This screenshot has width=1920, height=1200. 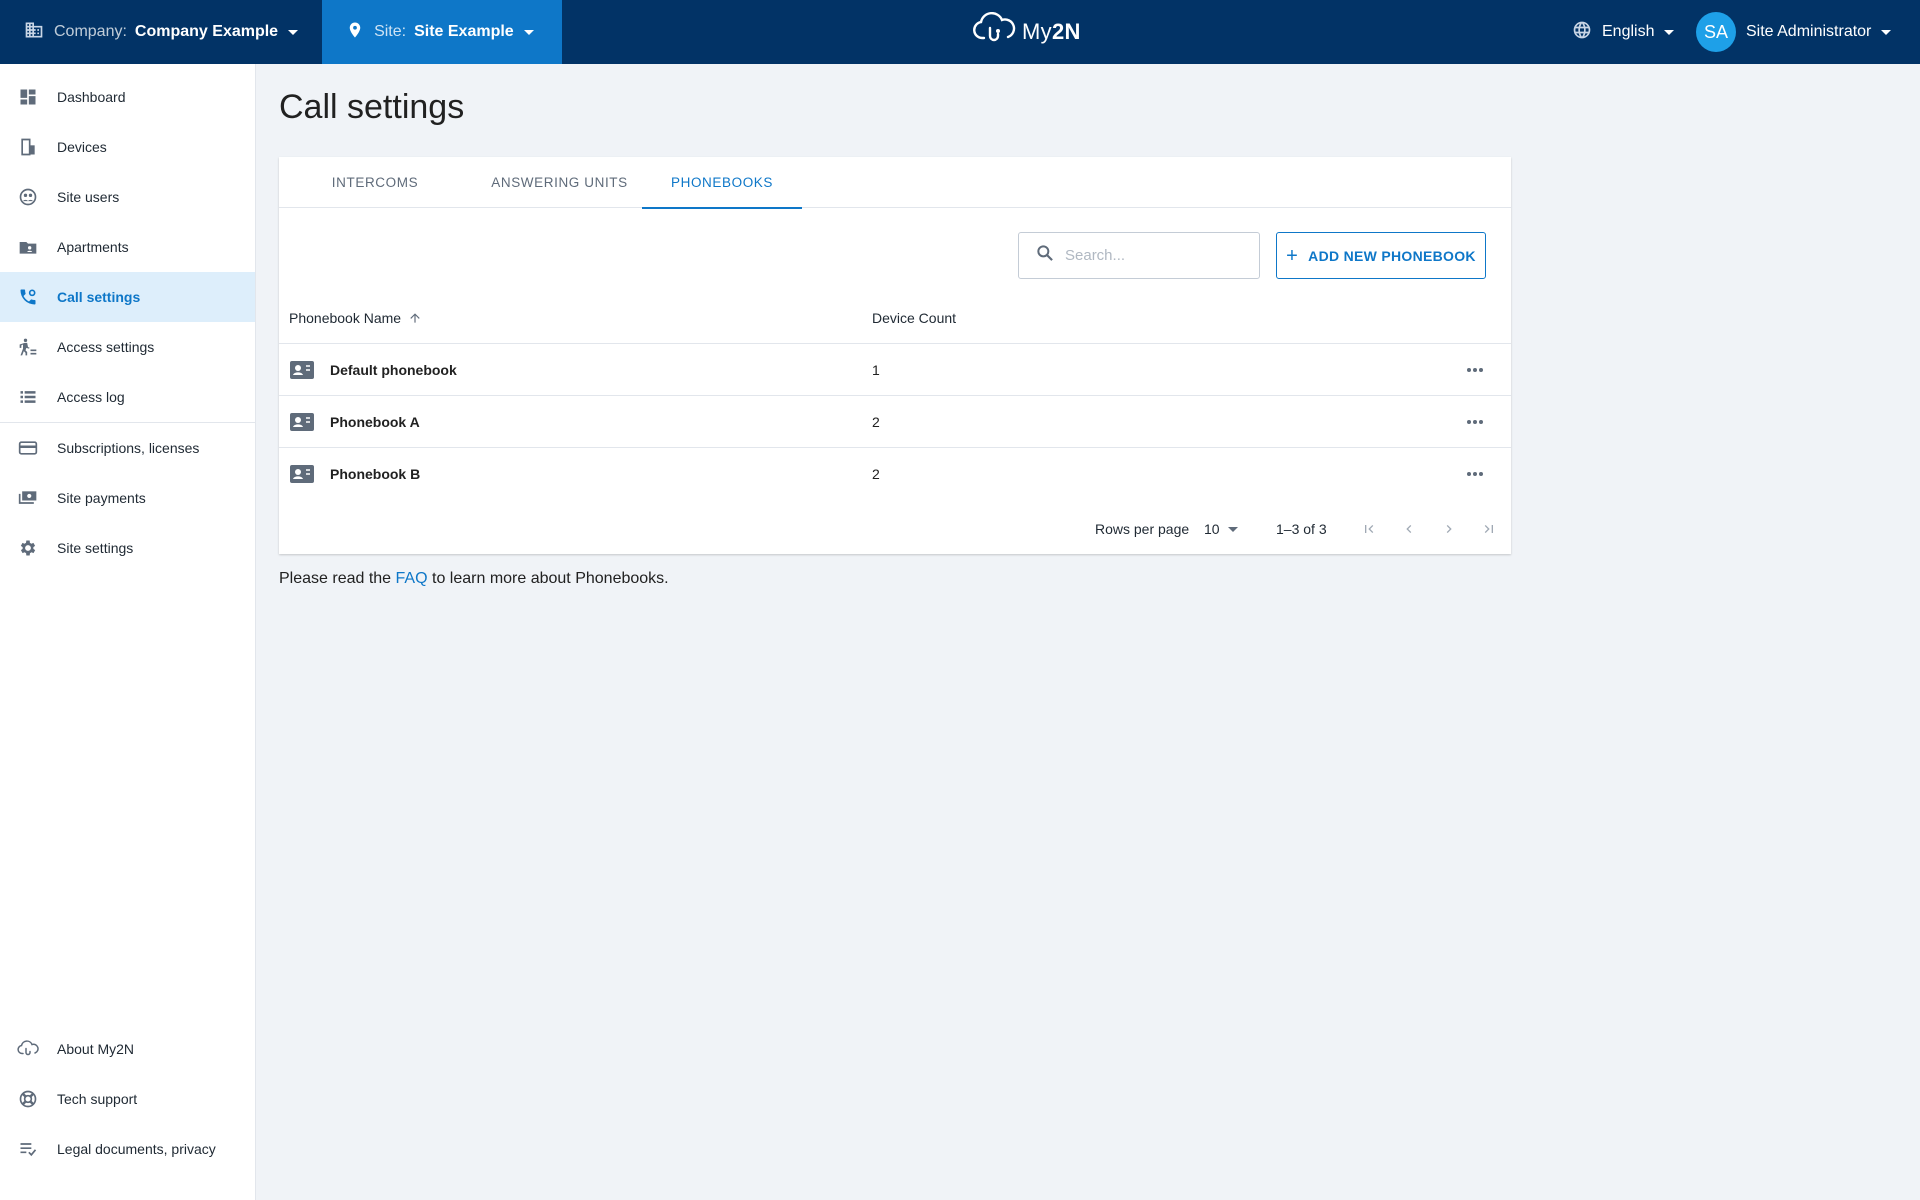 I want to click on search-input, so click(x=1155, y=255).